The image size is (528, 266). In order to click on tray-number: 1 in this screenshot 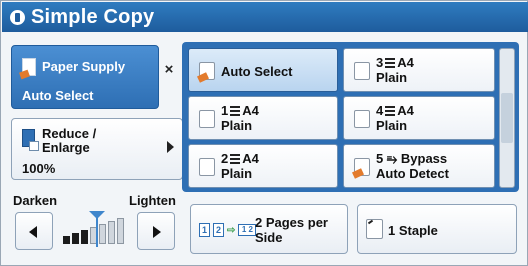, I will do `click(225, 110)`.